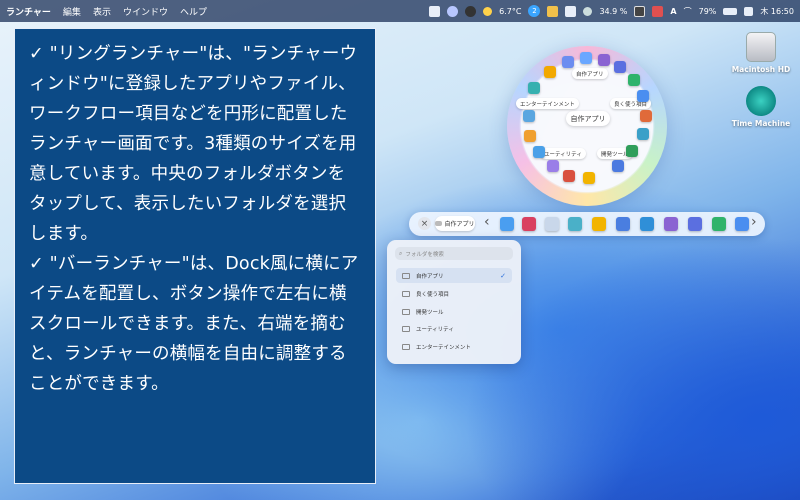 The width and height of the screenshot is (800, 500). What do you see at coordinates (72, 11) in the screenshot?
I see `menu-edit: 編集` at bounding box center [72, 11].